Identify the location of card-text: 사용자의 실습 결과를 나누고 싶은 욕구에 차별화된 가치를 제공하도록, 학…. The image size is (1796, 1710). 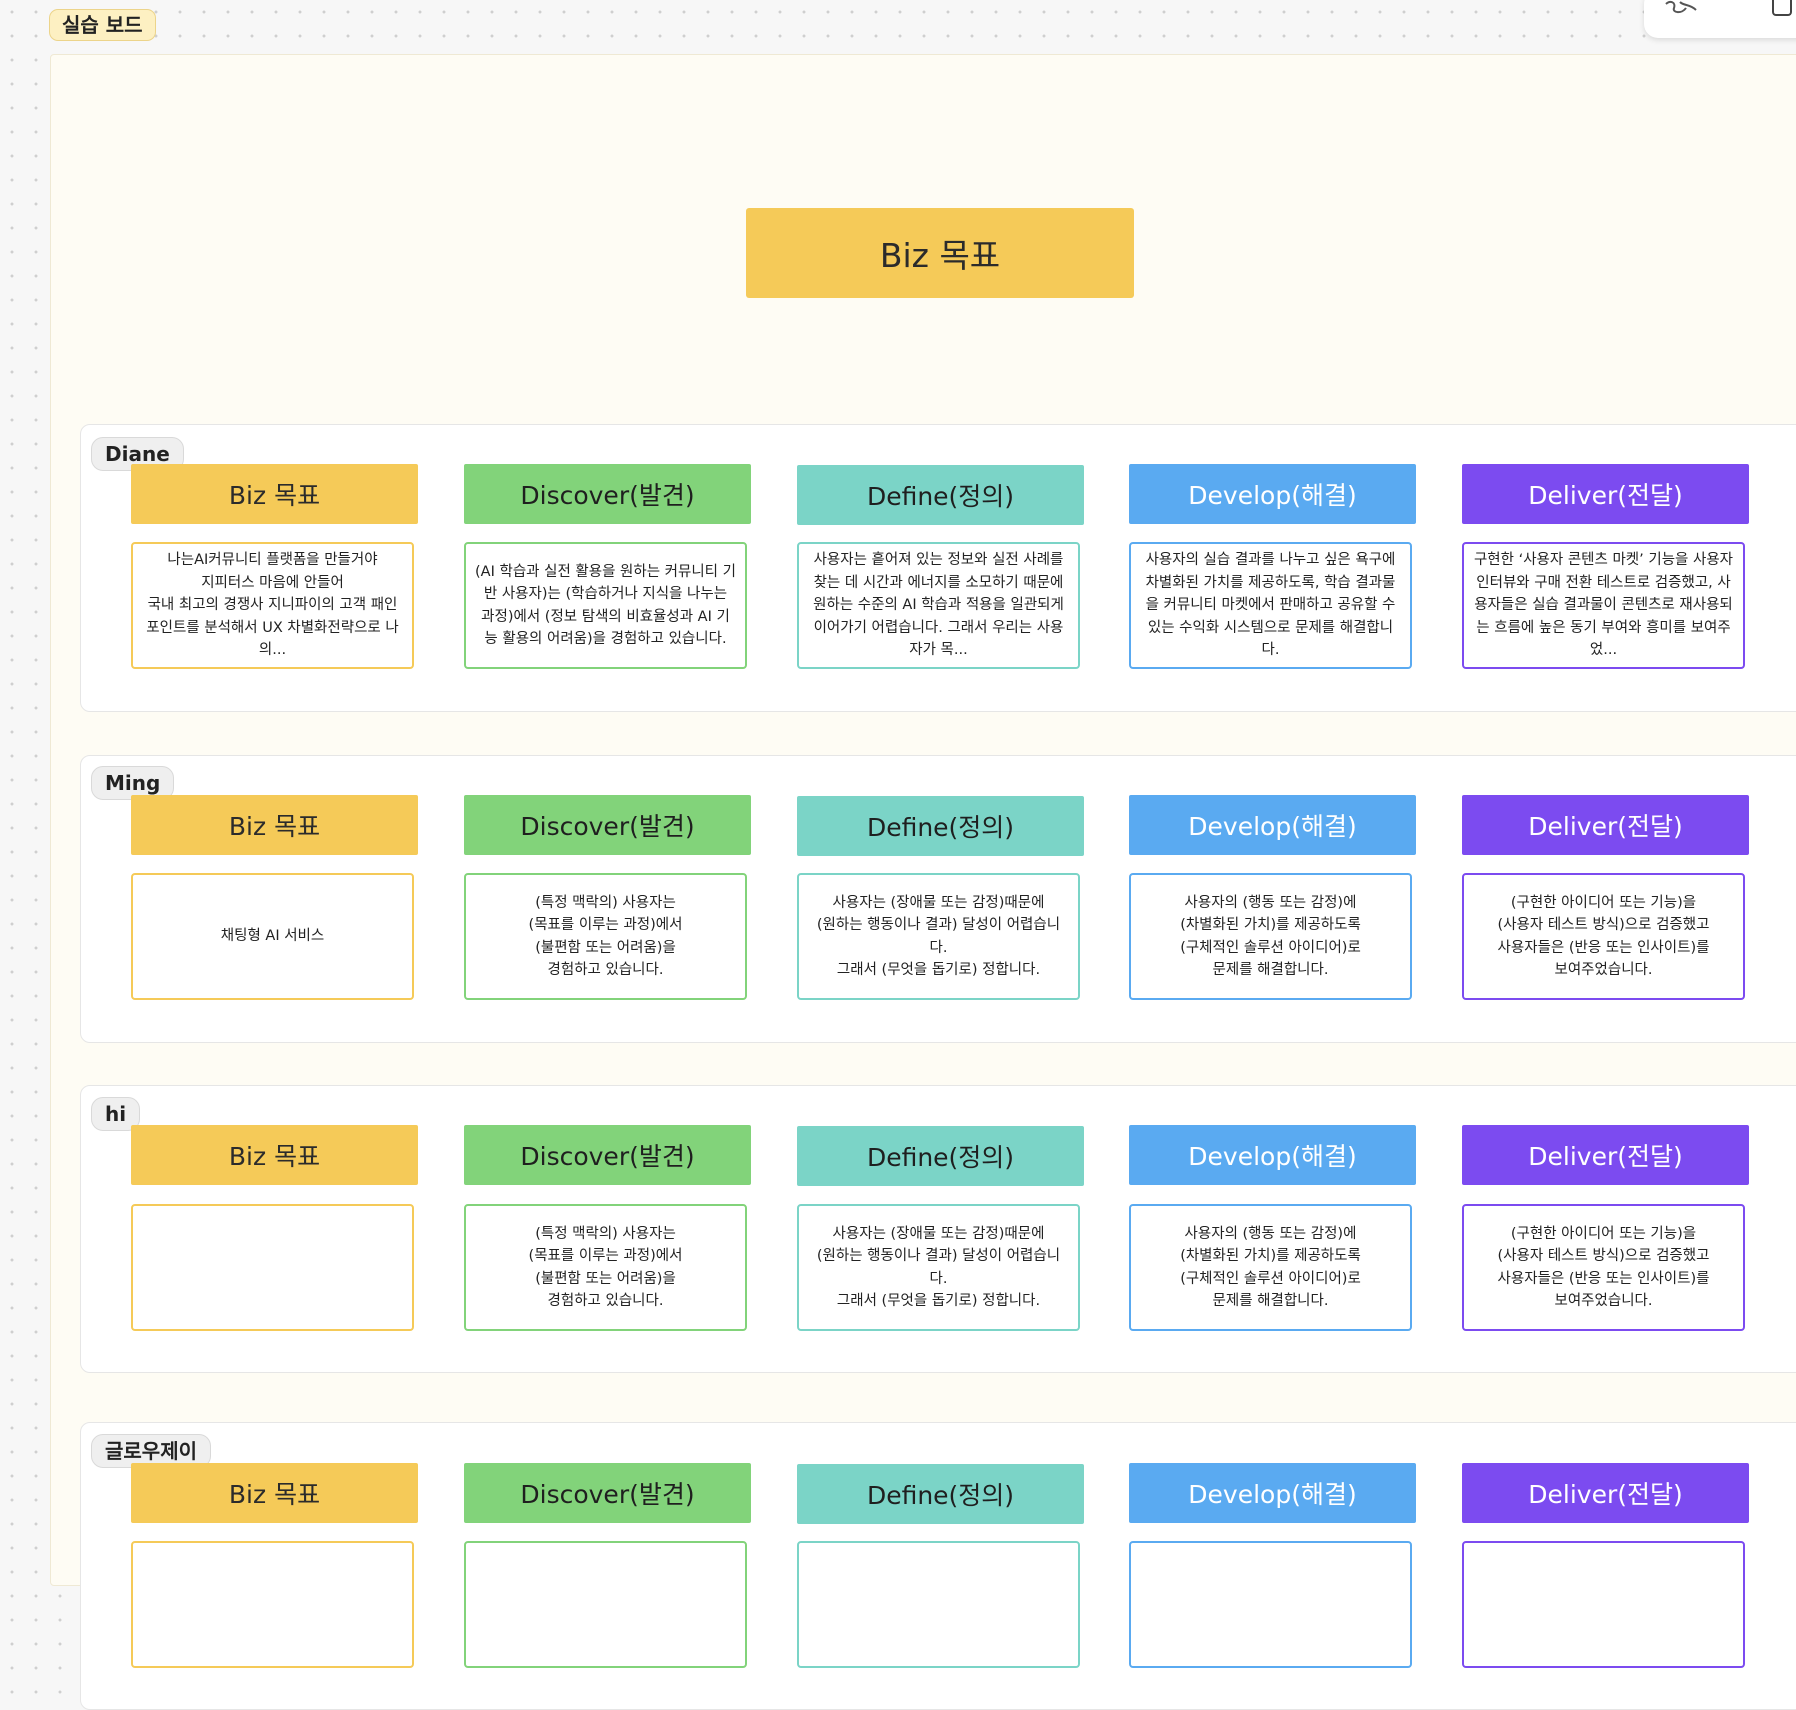
(1270, 605).